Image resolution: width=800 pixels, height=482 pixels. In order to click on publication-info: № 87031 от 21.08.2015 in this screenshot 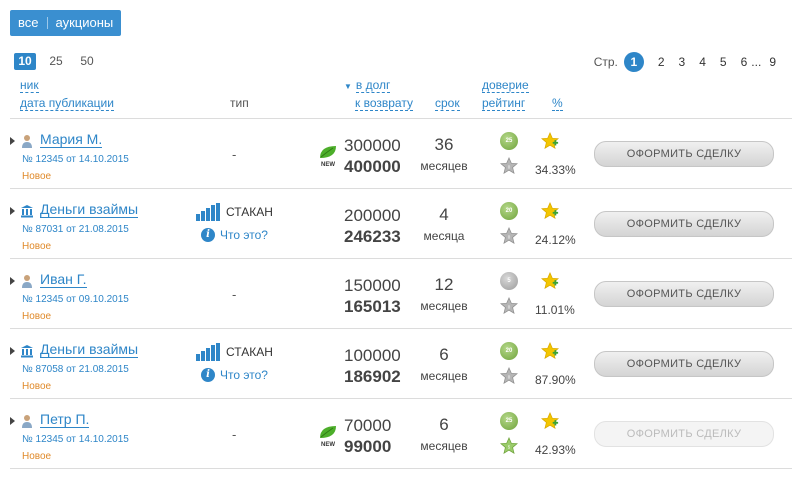, I will do `click(75, 229)`.